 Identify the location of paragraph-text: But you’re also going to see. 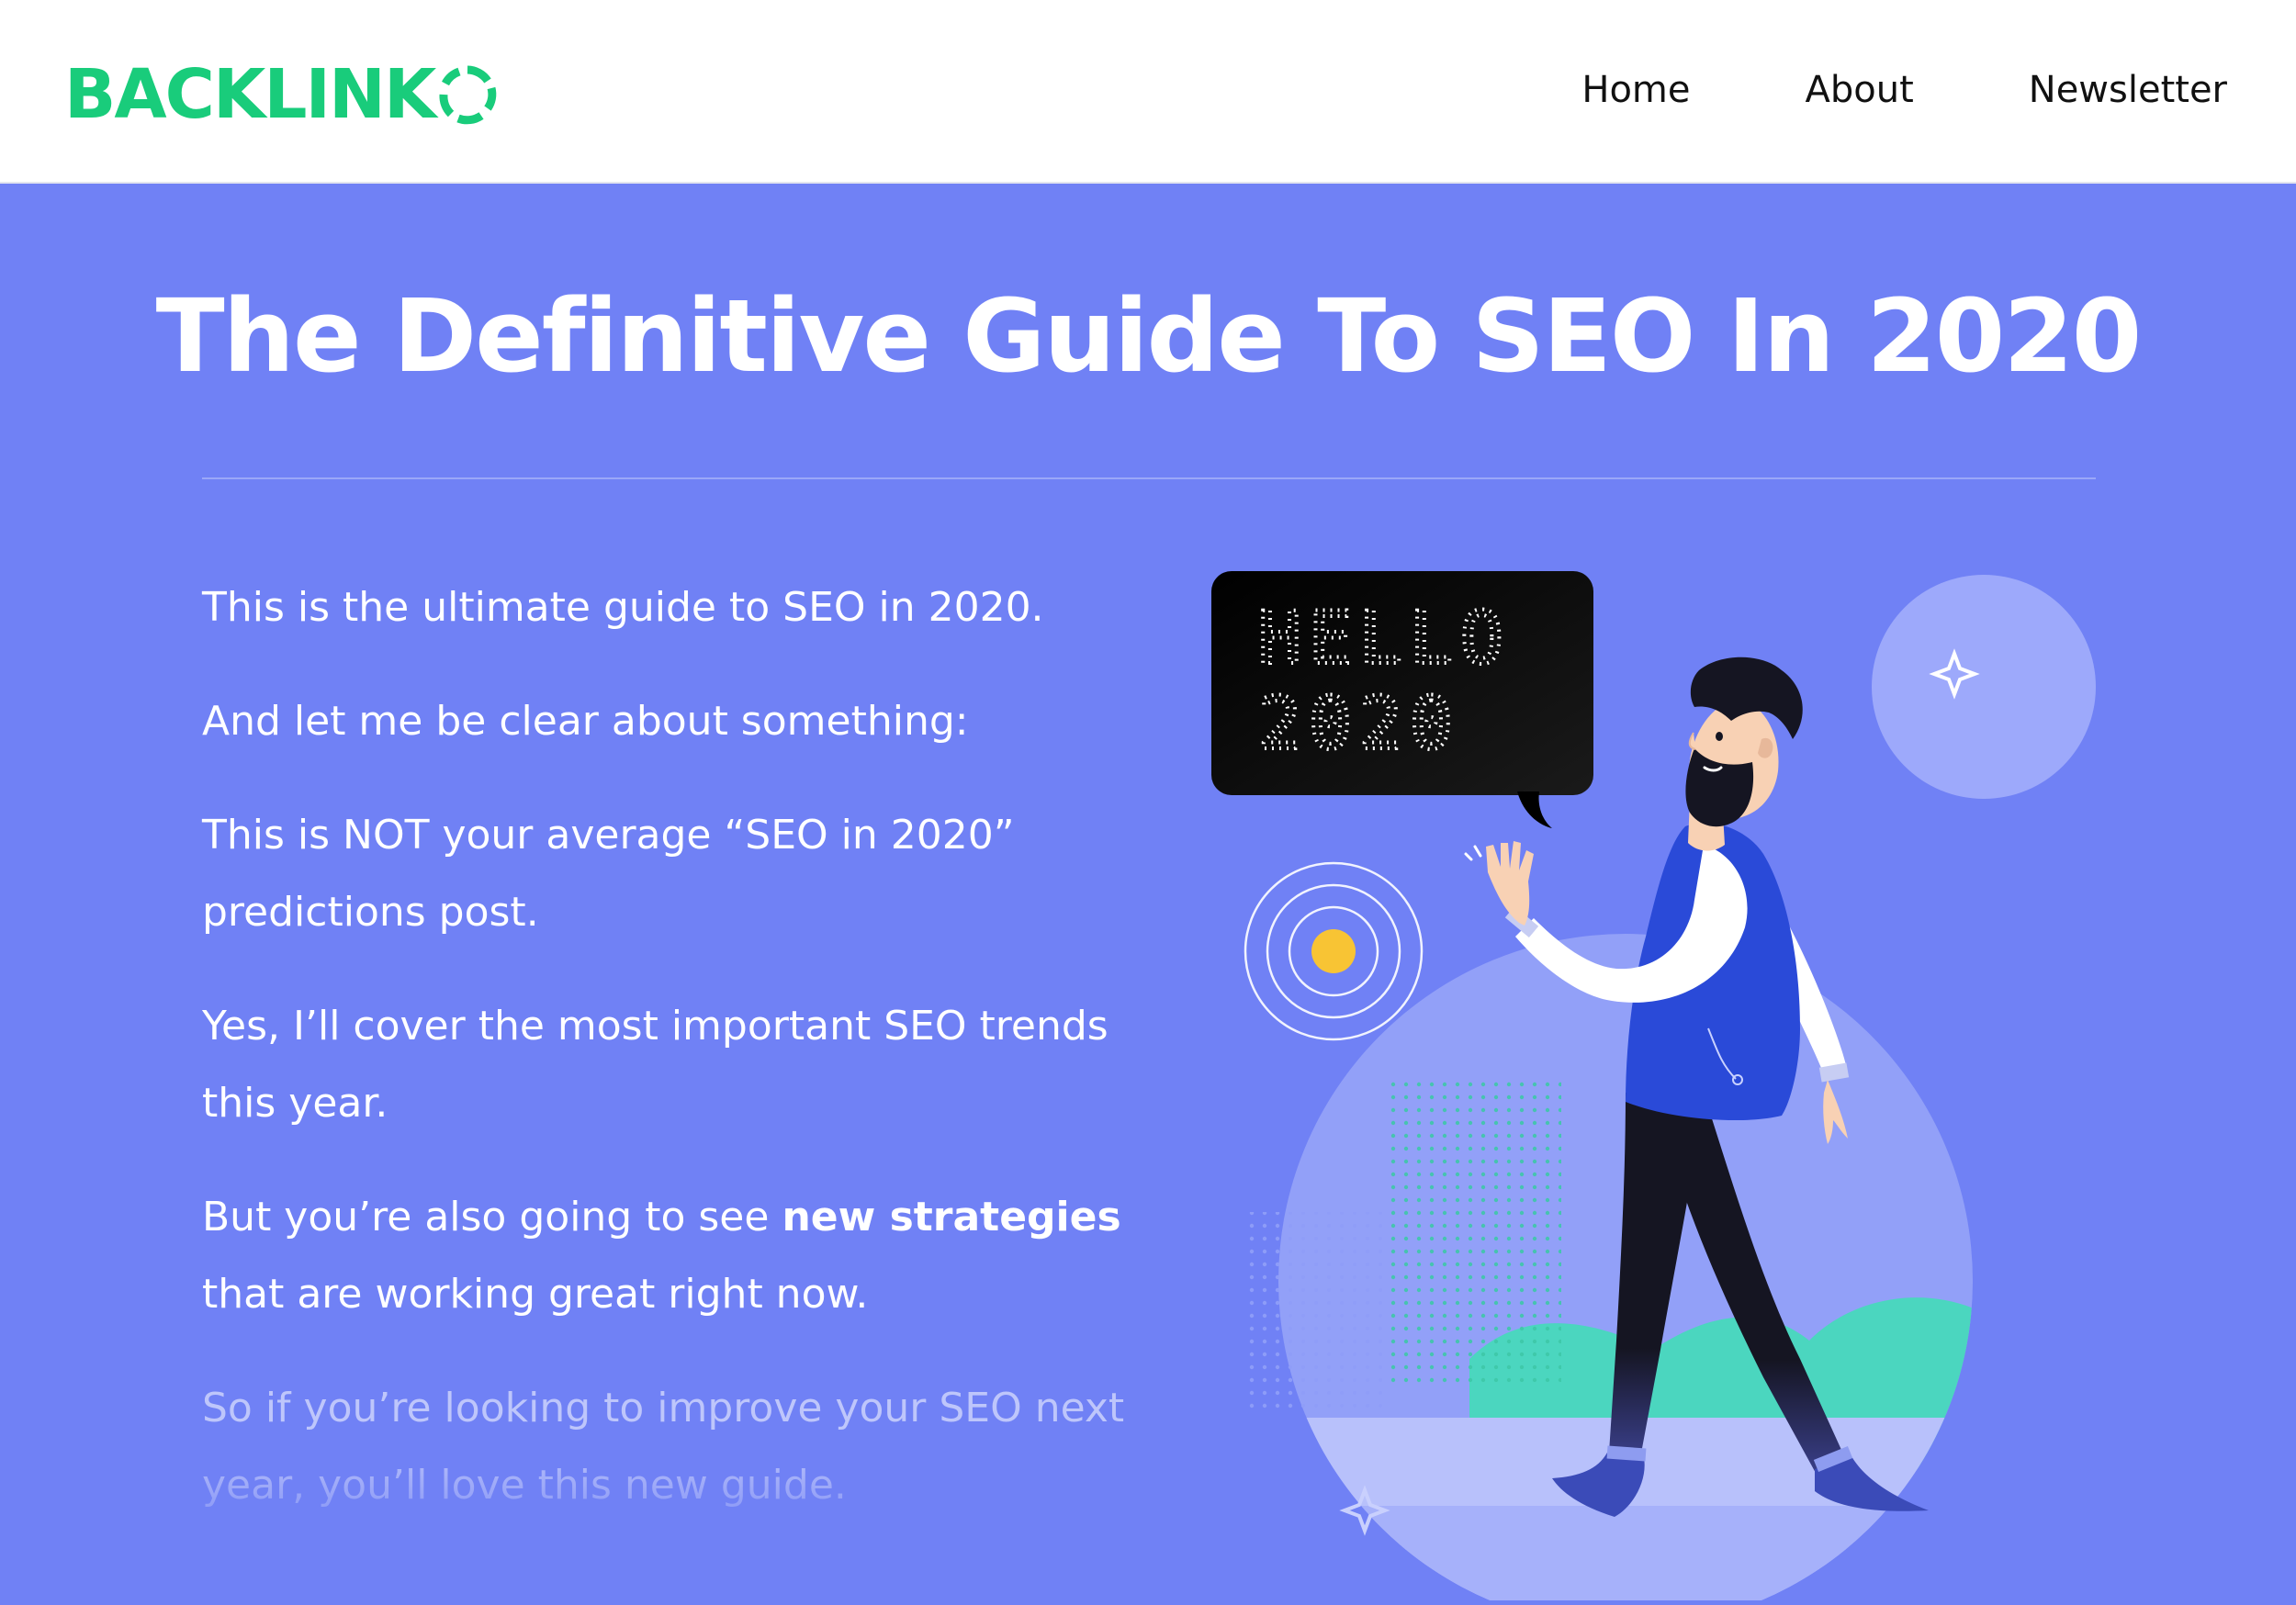
(492, 1217).